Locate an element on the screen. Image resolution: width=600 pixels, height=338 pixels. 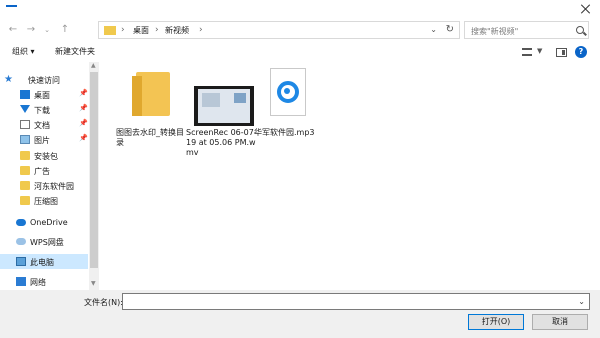
sidebar-item-hedong: 河东软件园 is located at coordinates (44, 185).